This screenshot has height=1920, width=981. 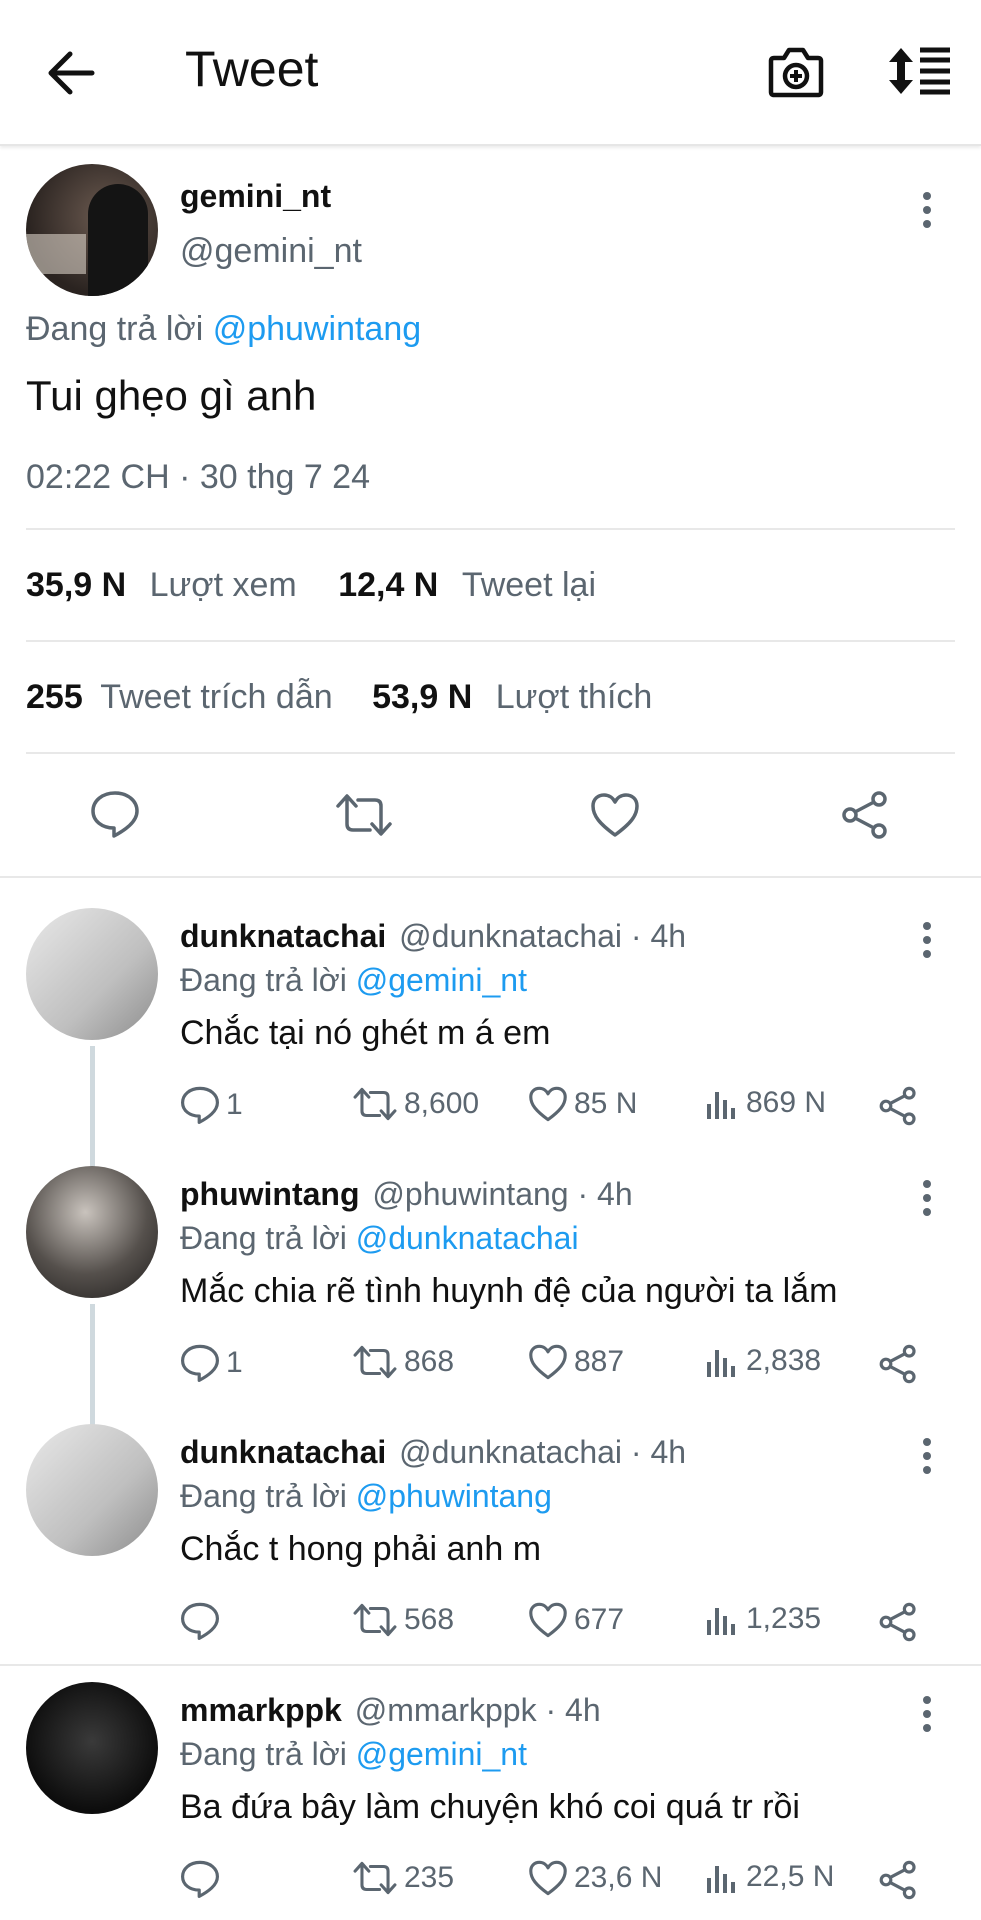 I want to click on like-button: 887, so click(x=576, y=1362).